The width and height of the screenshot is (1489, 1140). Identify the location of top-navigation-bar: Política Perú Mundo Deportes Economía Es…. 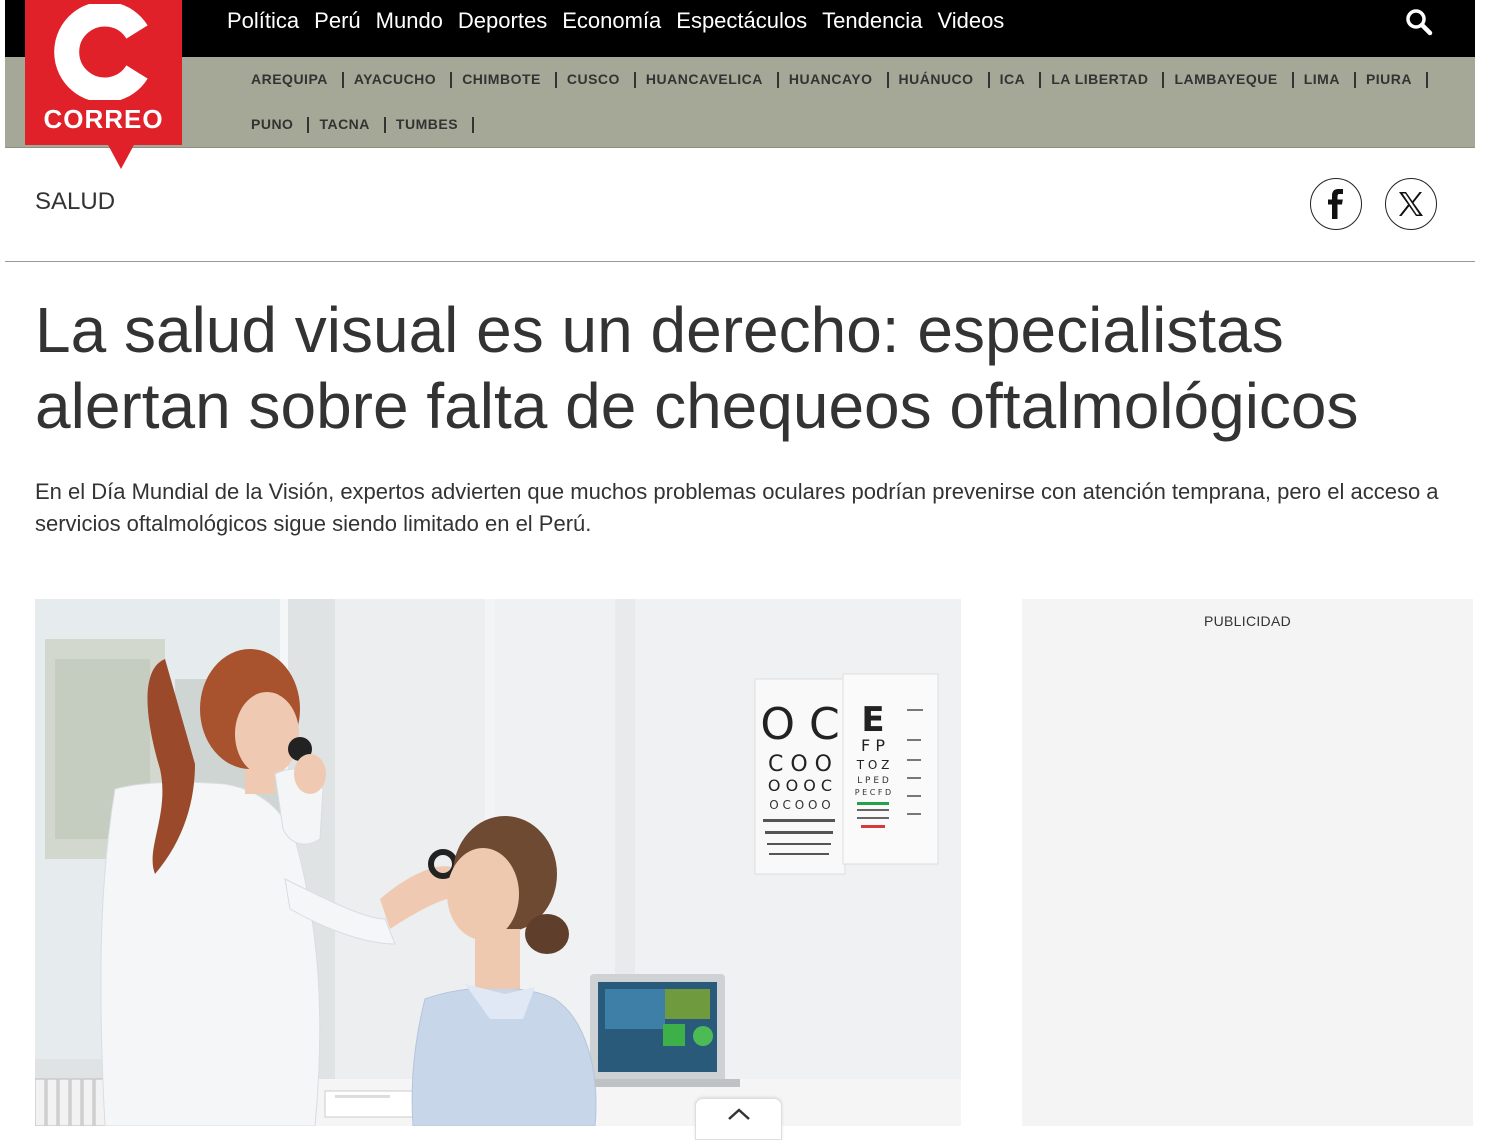
(740, 28).